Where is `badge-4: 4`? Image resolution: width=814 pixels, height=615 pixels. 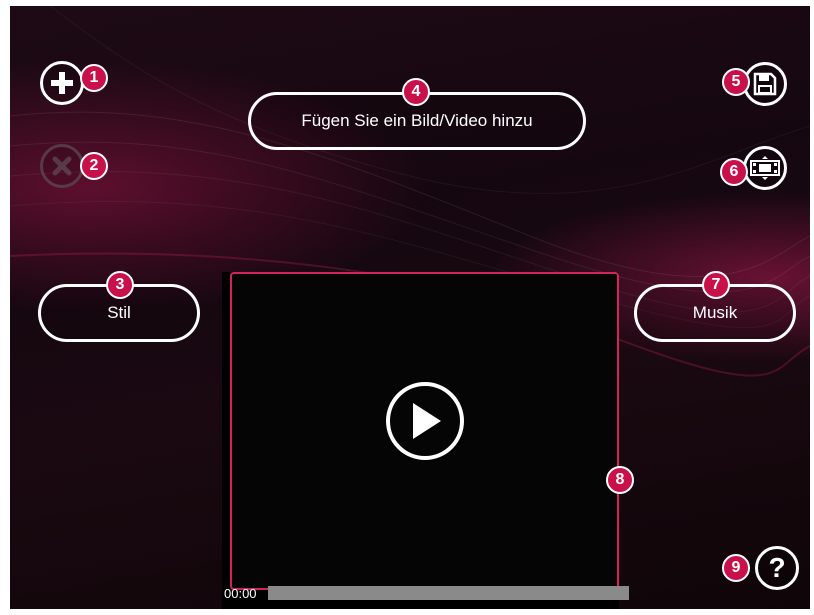 badge-4: 4 is located at coordinates (416, 92).